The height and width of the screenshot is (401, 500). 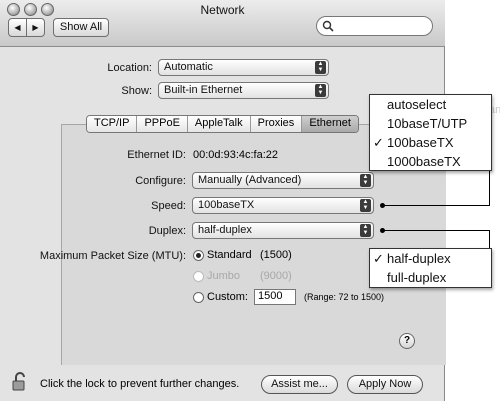 What do you see at coordinates (112, 256) in the screenshot?
I see `mtu-label: Maximum Packet Size (MTU):` at bounding box center [112, 256].